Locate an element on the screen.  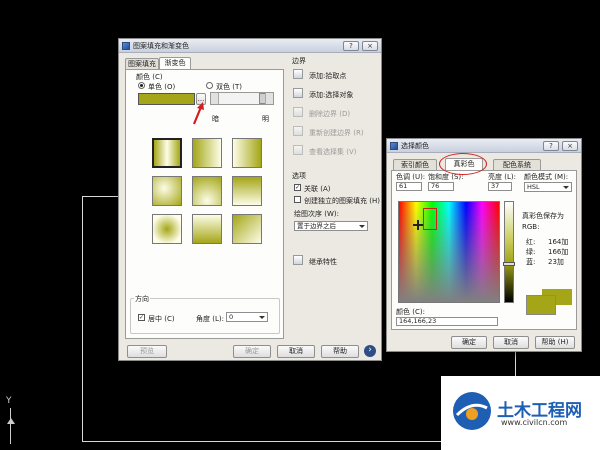
saturation-field: 76 is located at coordinates (441, 186).